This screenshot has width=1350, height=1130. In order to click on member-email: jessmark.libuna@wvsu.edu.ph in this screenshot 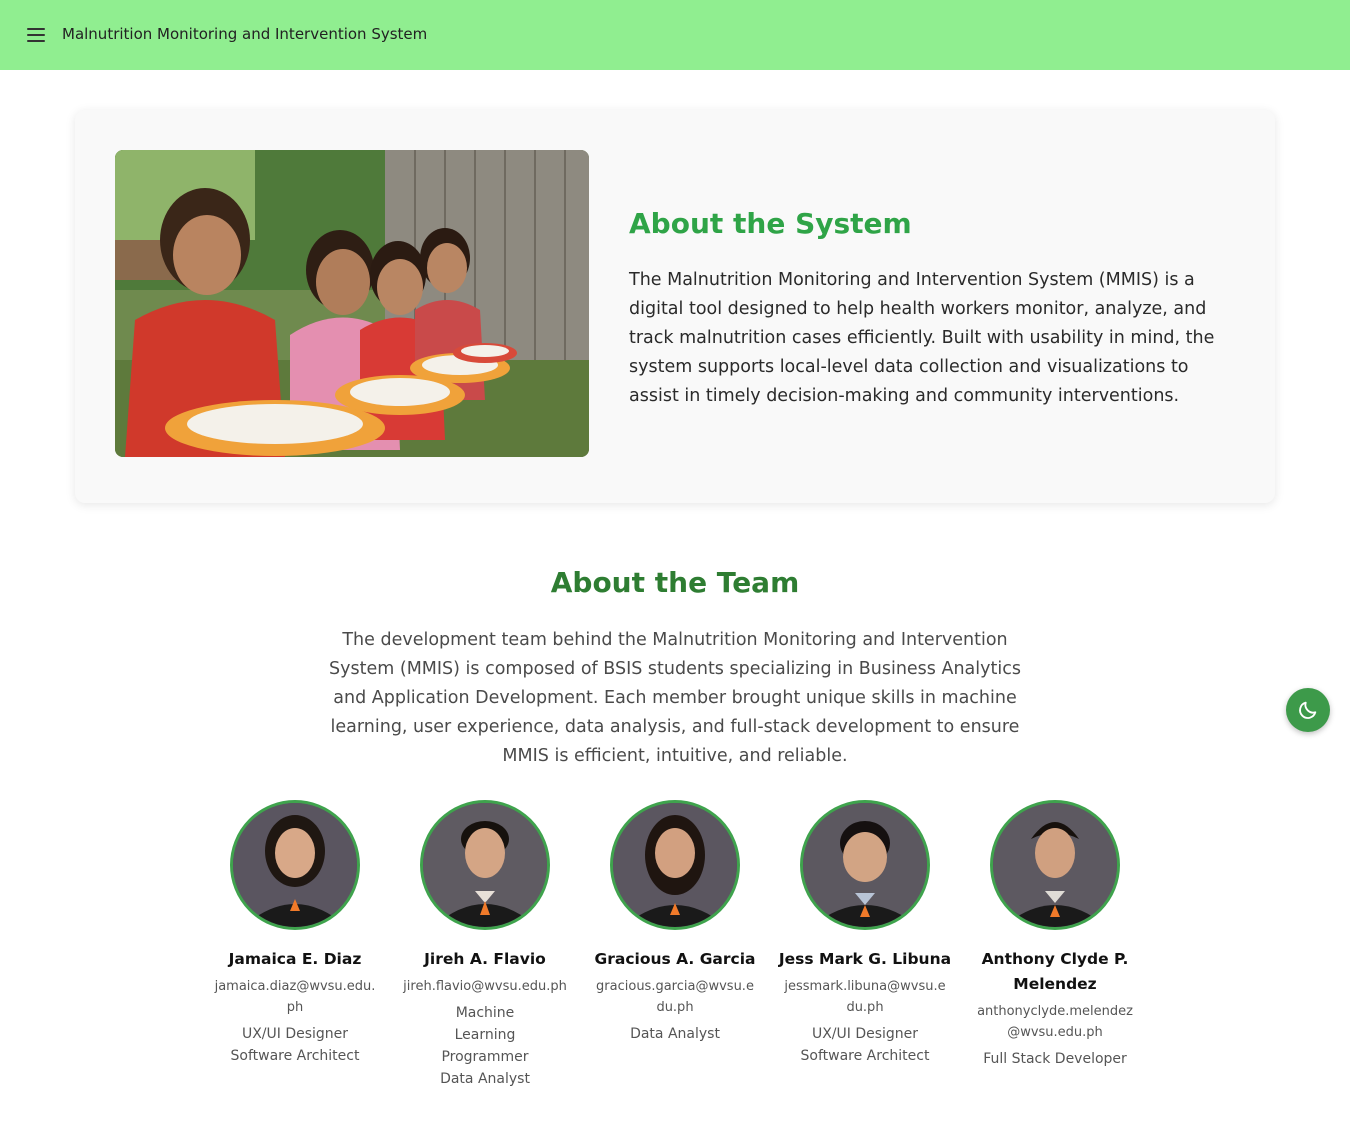, I will do `click(865, 997)`.